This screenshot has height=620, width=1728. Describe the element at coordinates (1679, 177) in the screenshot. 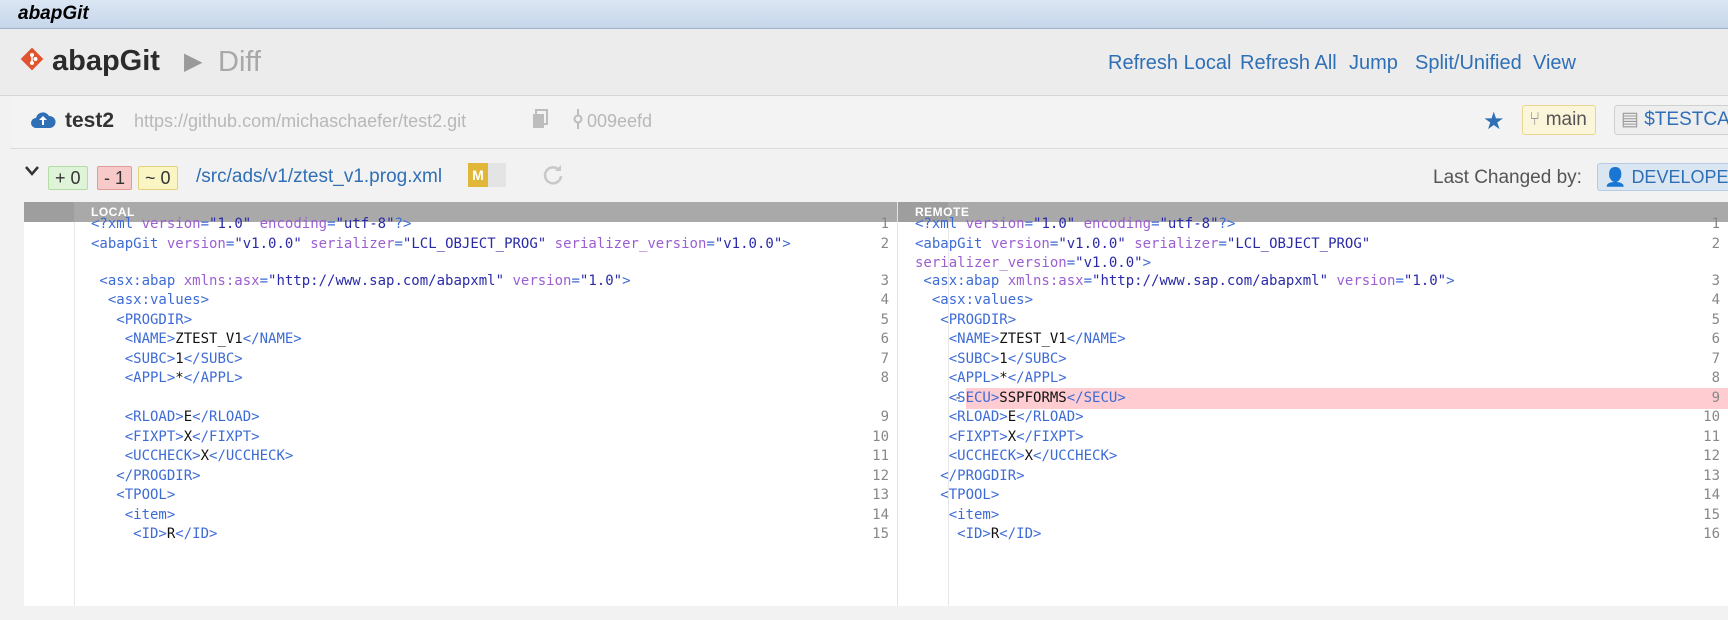

I see `user-name: DEVELOPER` at that location.